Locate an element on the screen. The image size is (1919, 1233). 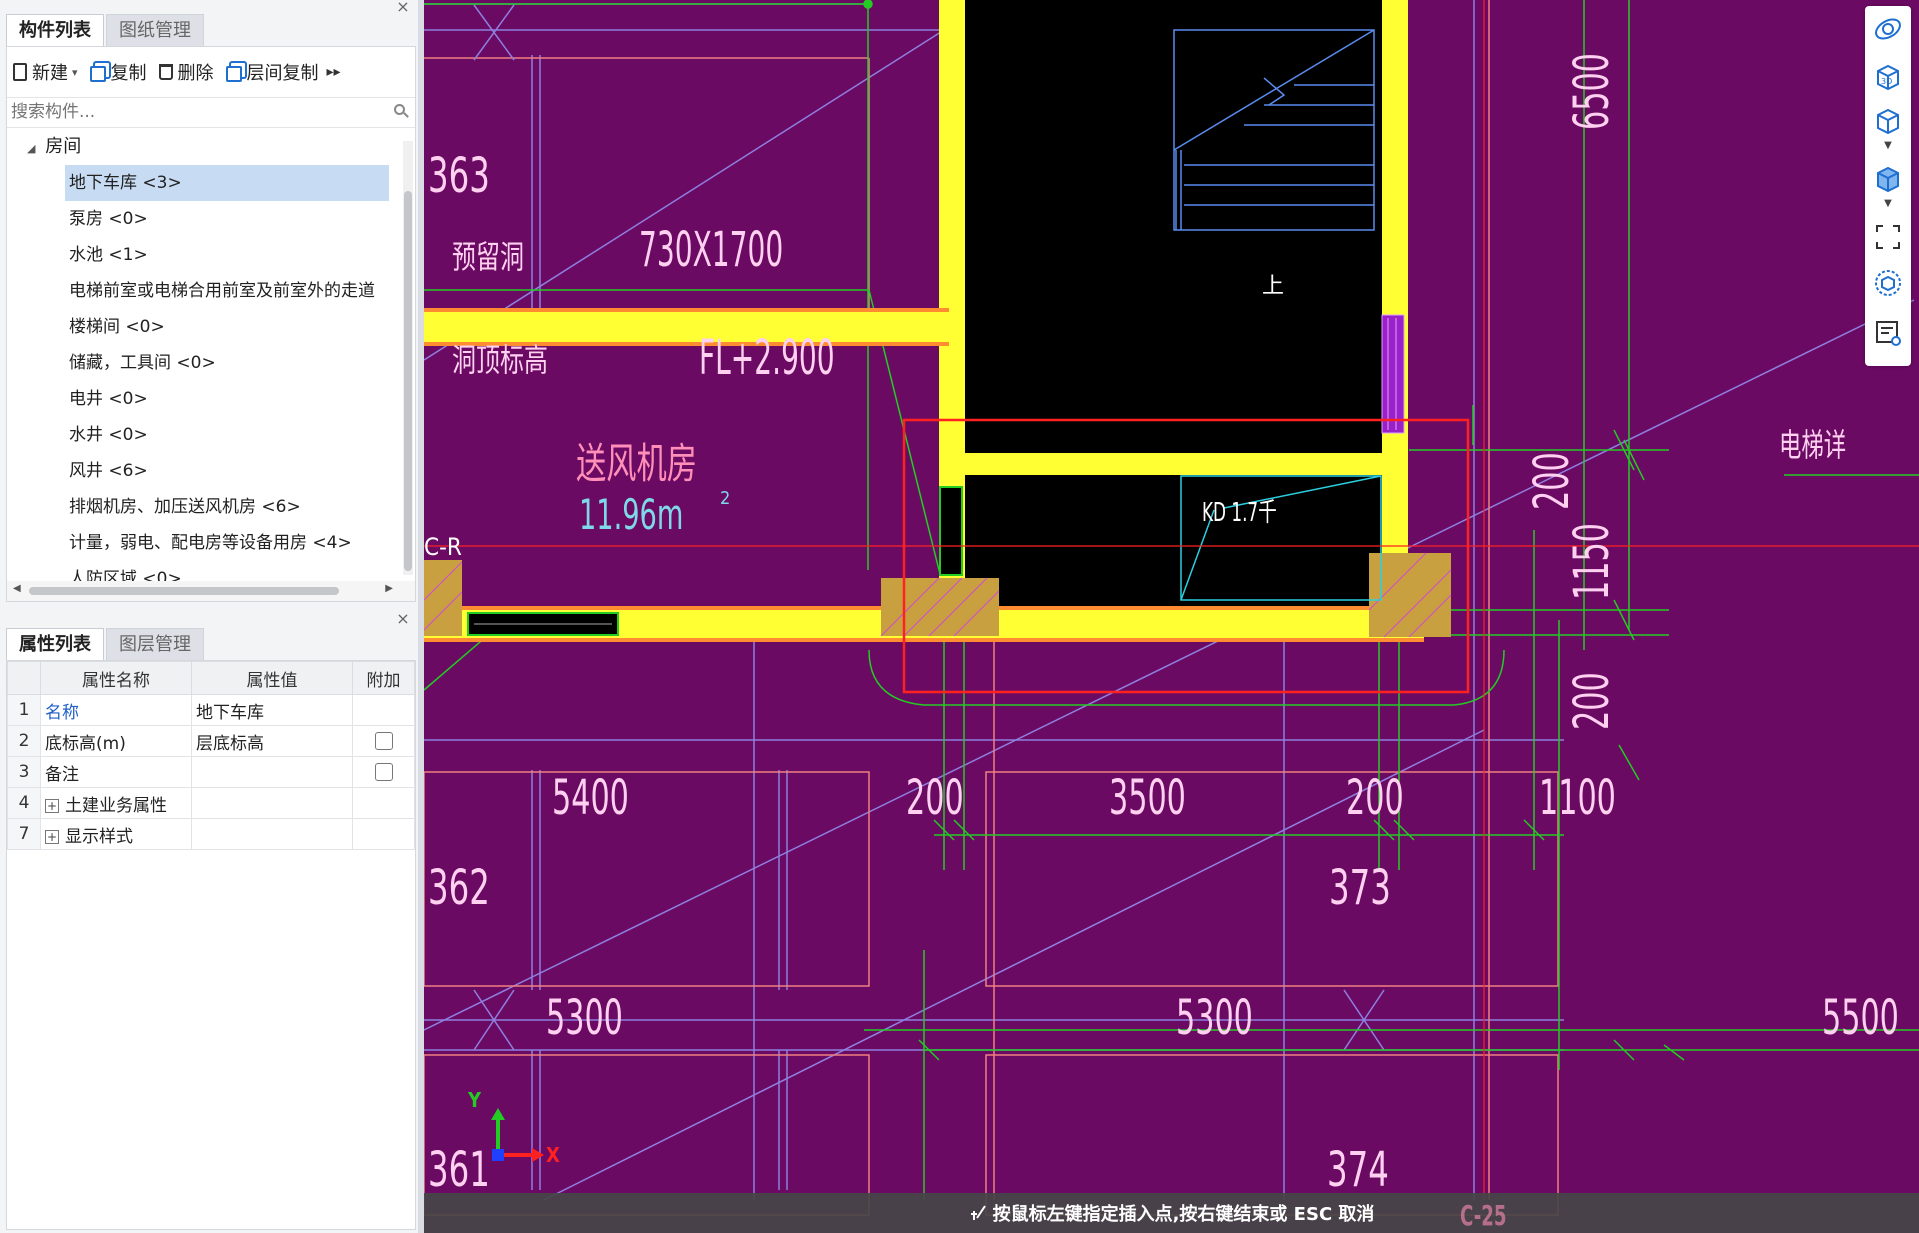
copy-button: 复制 is located at coordinates (118, 72).